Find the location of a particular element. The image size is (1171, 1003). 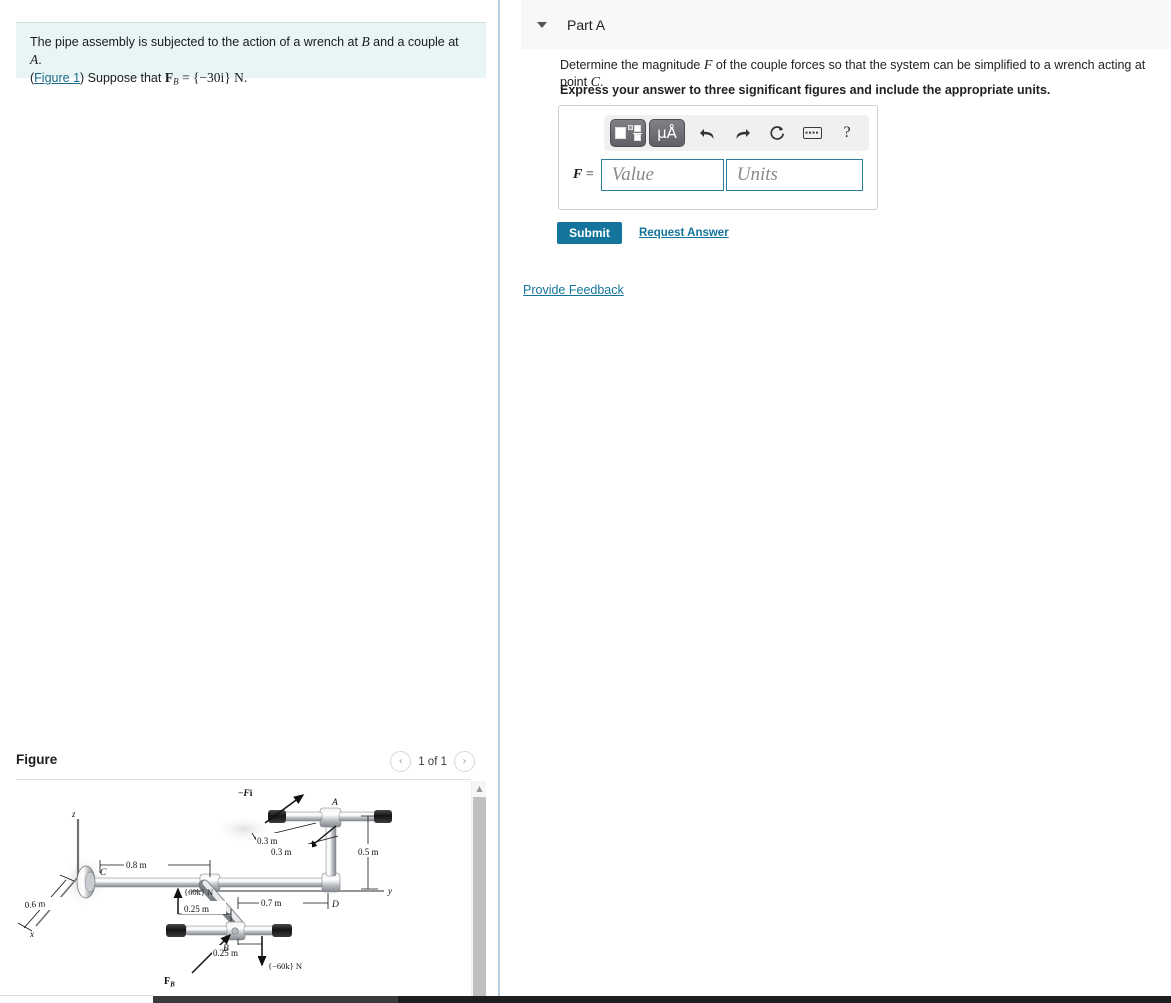

units-icon: μÅ is located at coordinates (667, 133).